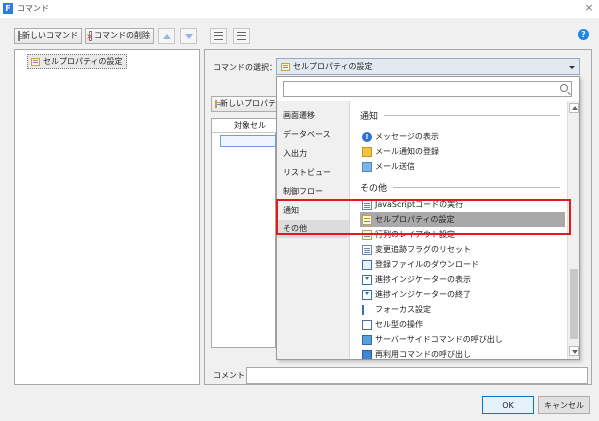 This screenshot has width=599, height=421. I want to click on new-command-icon, so click(22, 36).